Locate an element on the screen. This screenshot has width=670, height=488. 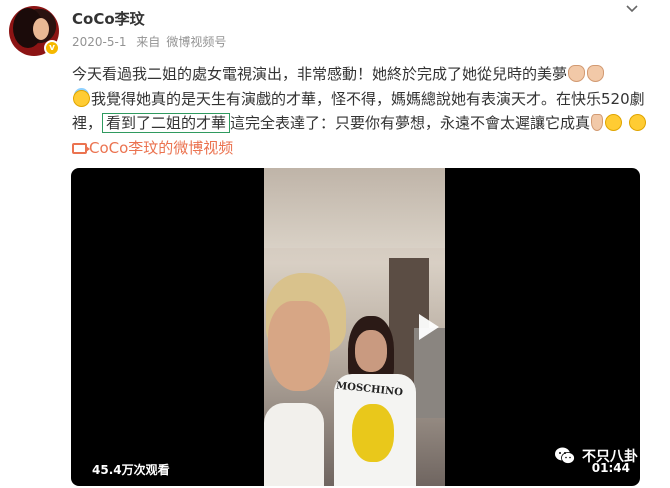
peace-emoji-icon is located at coordinates (597, 122).